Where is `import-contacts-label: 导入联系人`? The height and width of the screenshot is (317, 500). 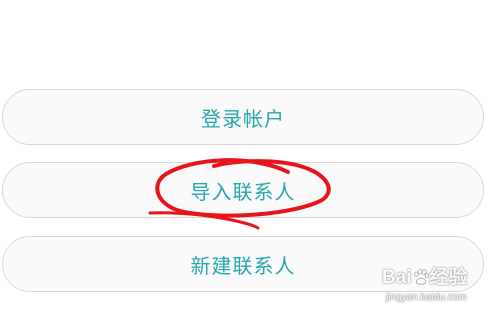
import-contacts-label: 导入联系人 is located at coordinates (243, 191).